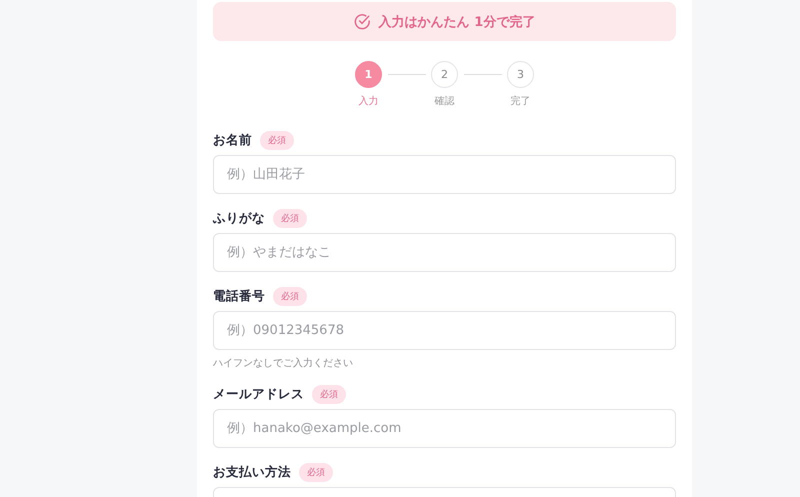  Describe the element at coordinates (258, 394) in the screenshot. I see `field-label: メールアドレス` at that location.